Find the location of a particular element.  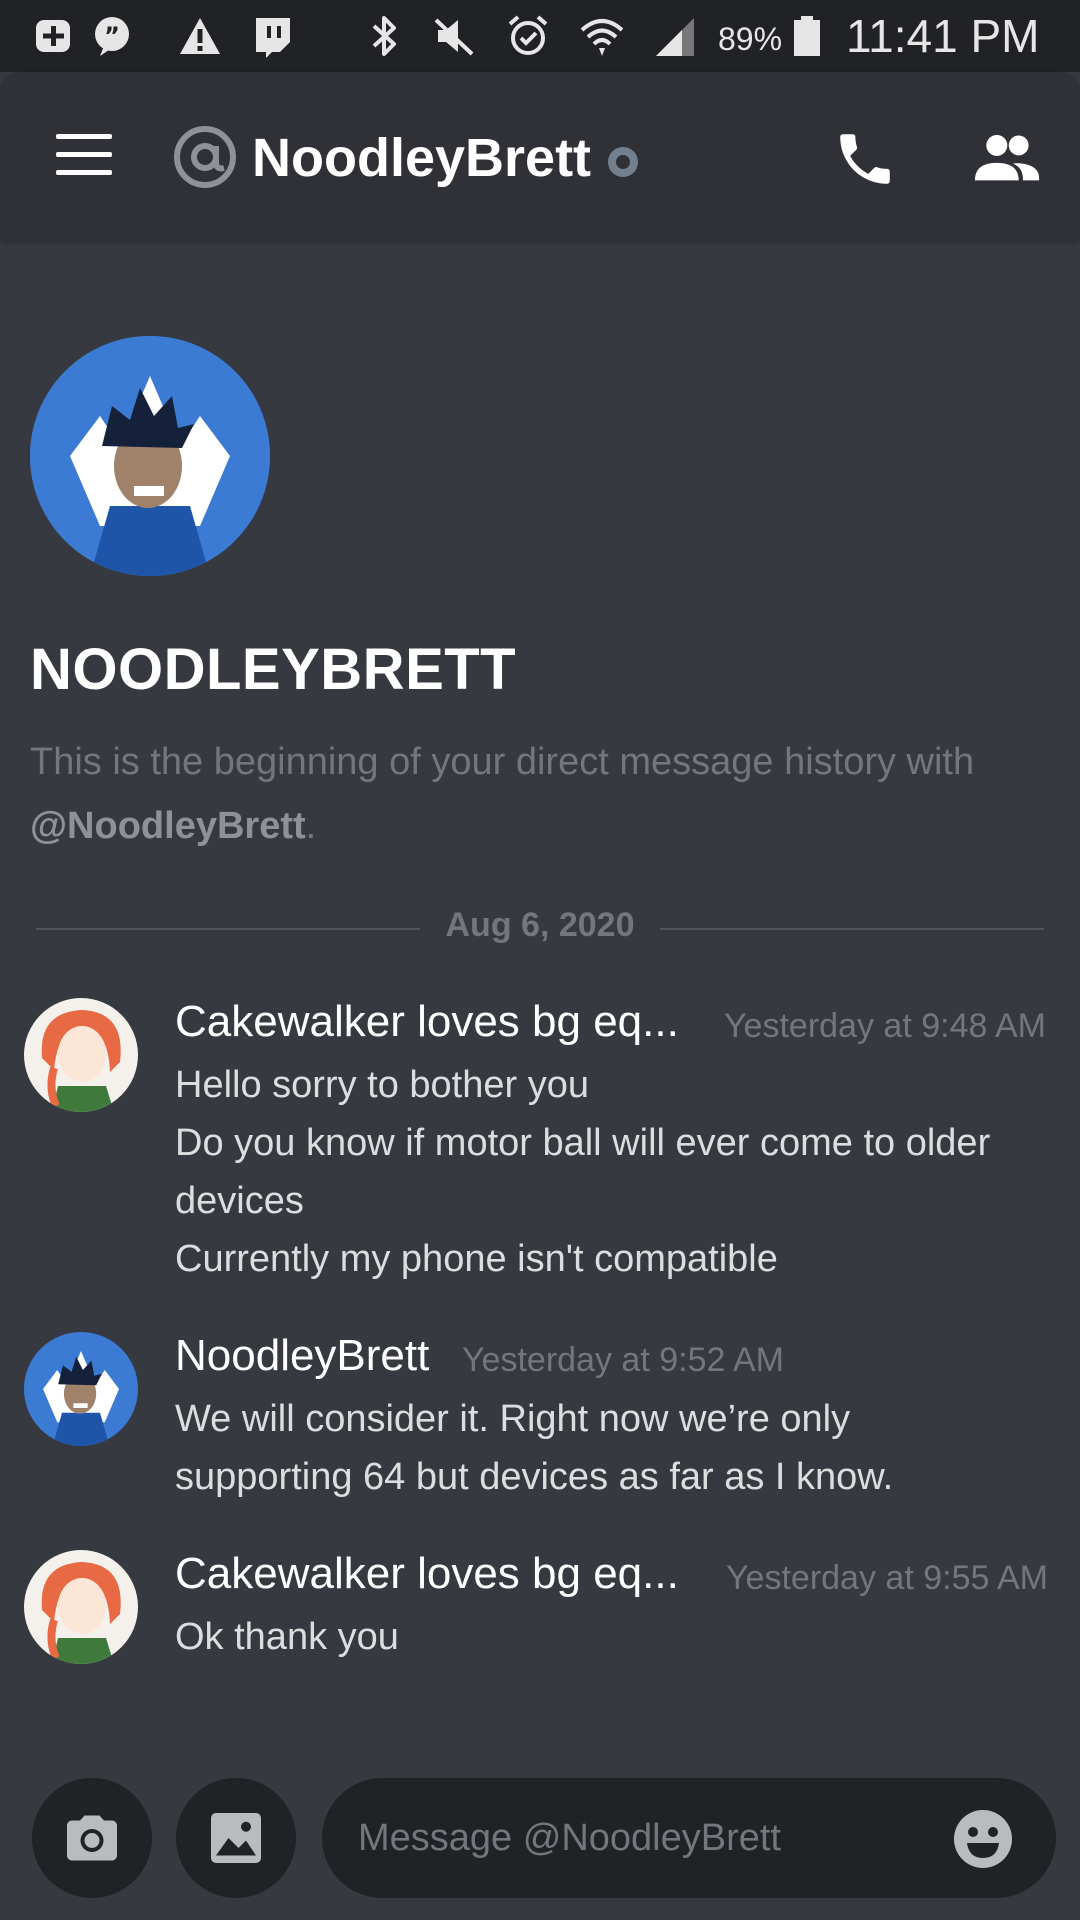

message-timestamp: Yesterday at 9:52 AM is located at coordinates (623, 1360).